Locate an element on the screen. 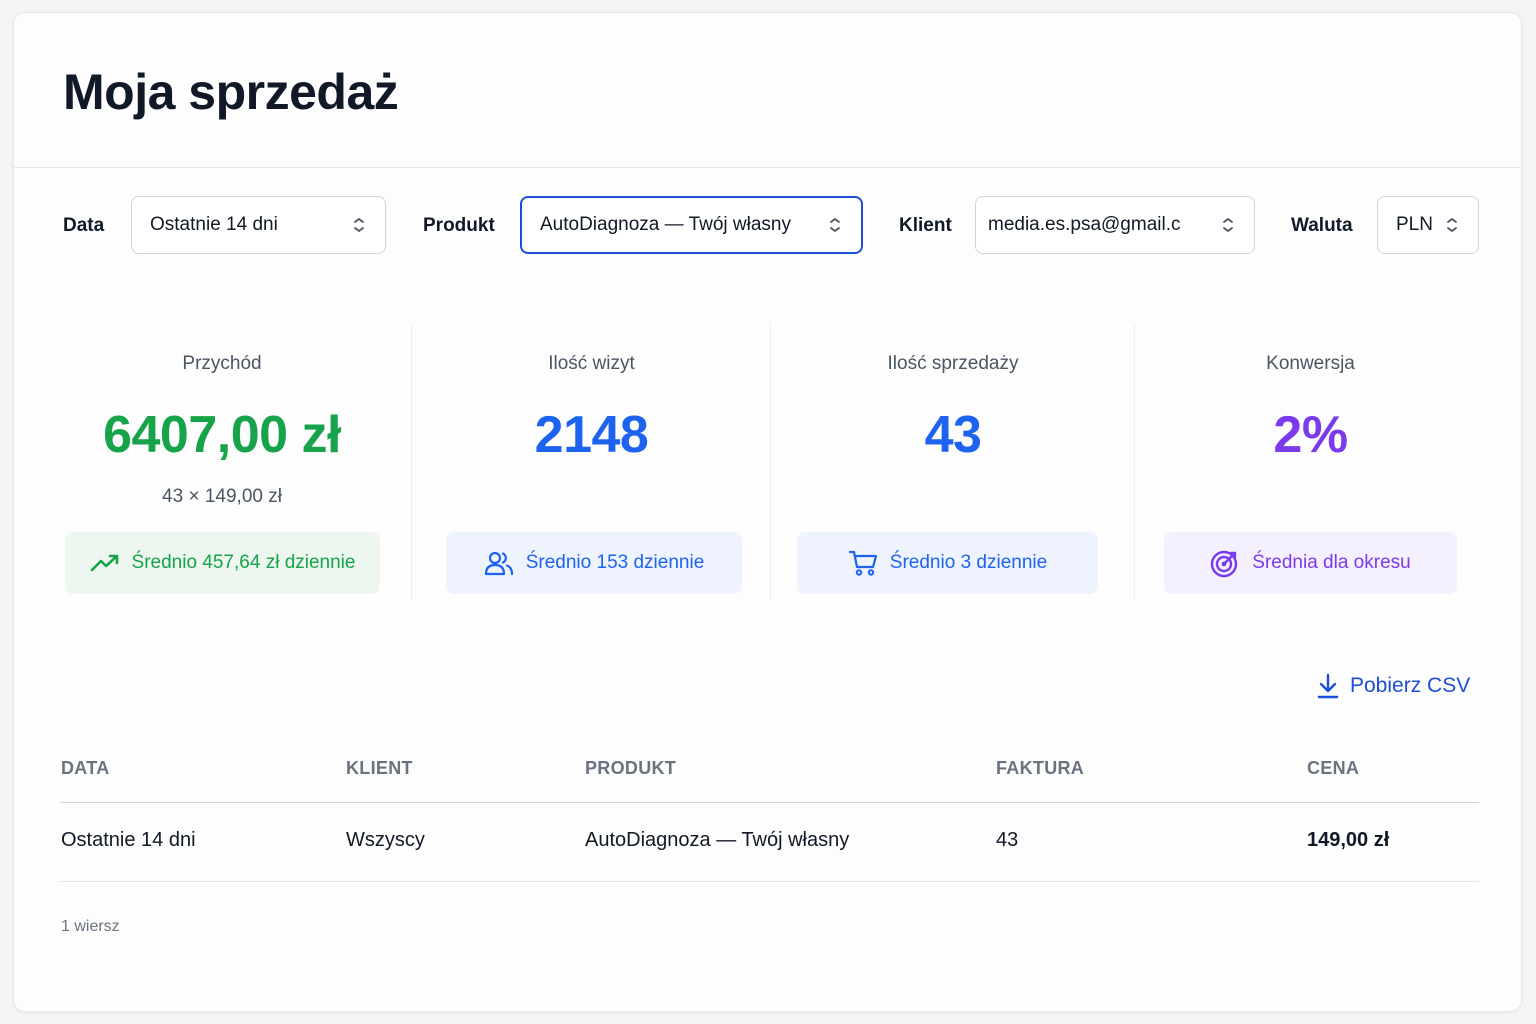 This screenshot has height=1024, width=1536. cell-client: Wszyscy is located at coordinates (385, 840).